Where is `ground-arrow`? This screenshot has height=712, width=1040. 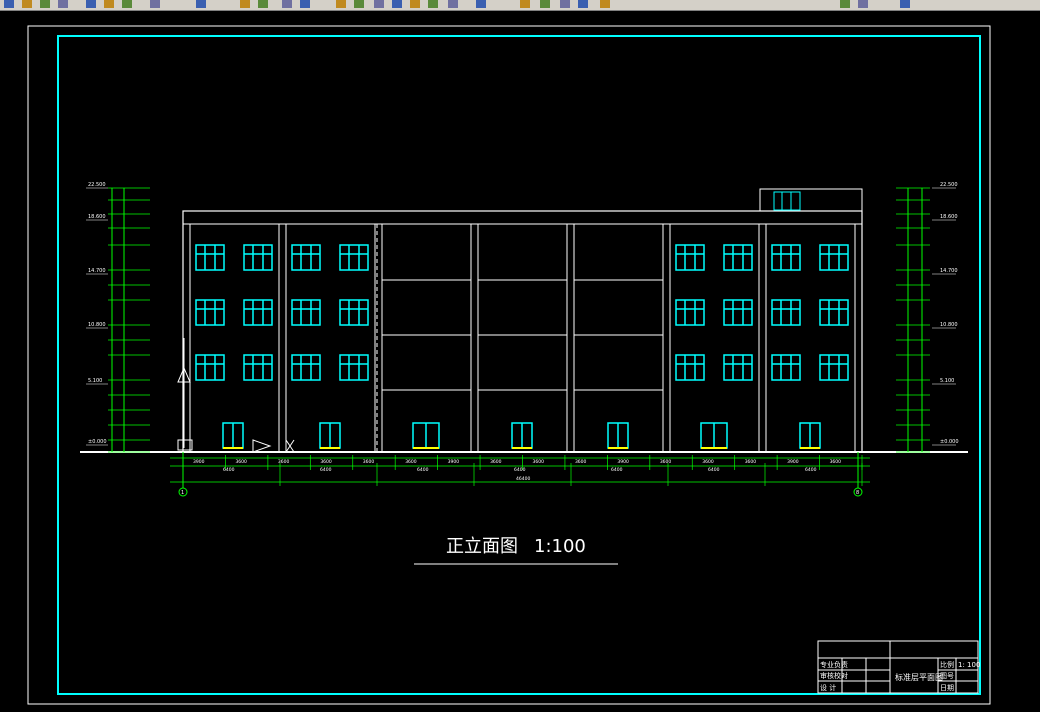
ground-arrow is located at coordinates (262, 446).